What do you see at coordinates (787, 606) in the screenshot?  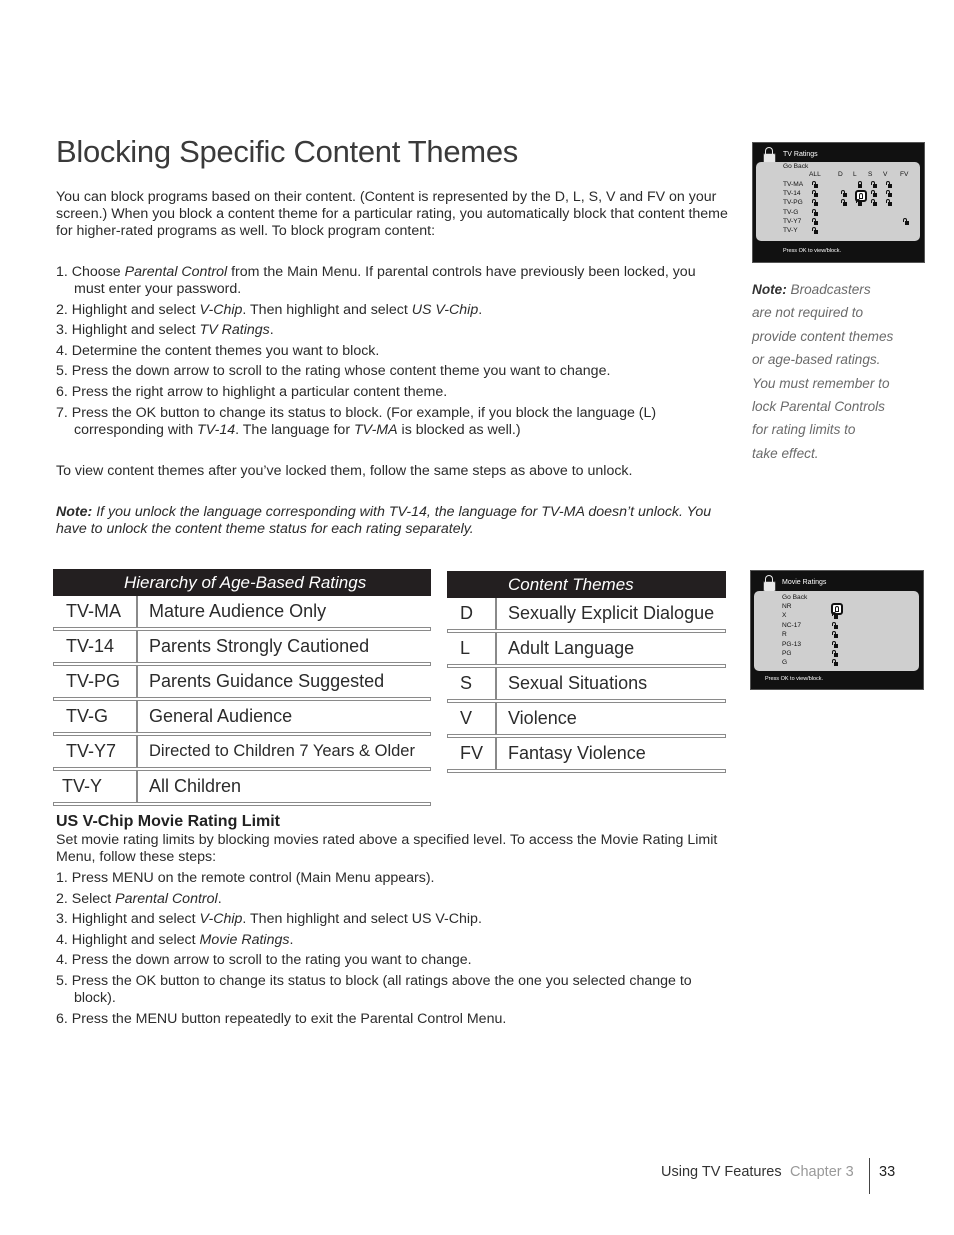 I see `rating-label: NR` at bounding box center [787, 606].